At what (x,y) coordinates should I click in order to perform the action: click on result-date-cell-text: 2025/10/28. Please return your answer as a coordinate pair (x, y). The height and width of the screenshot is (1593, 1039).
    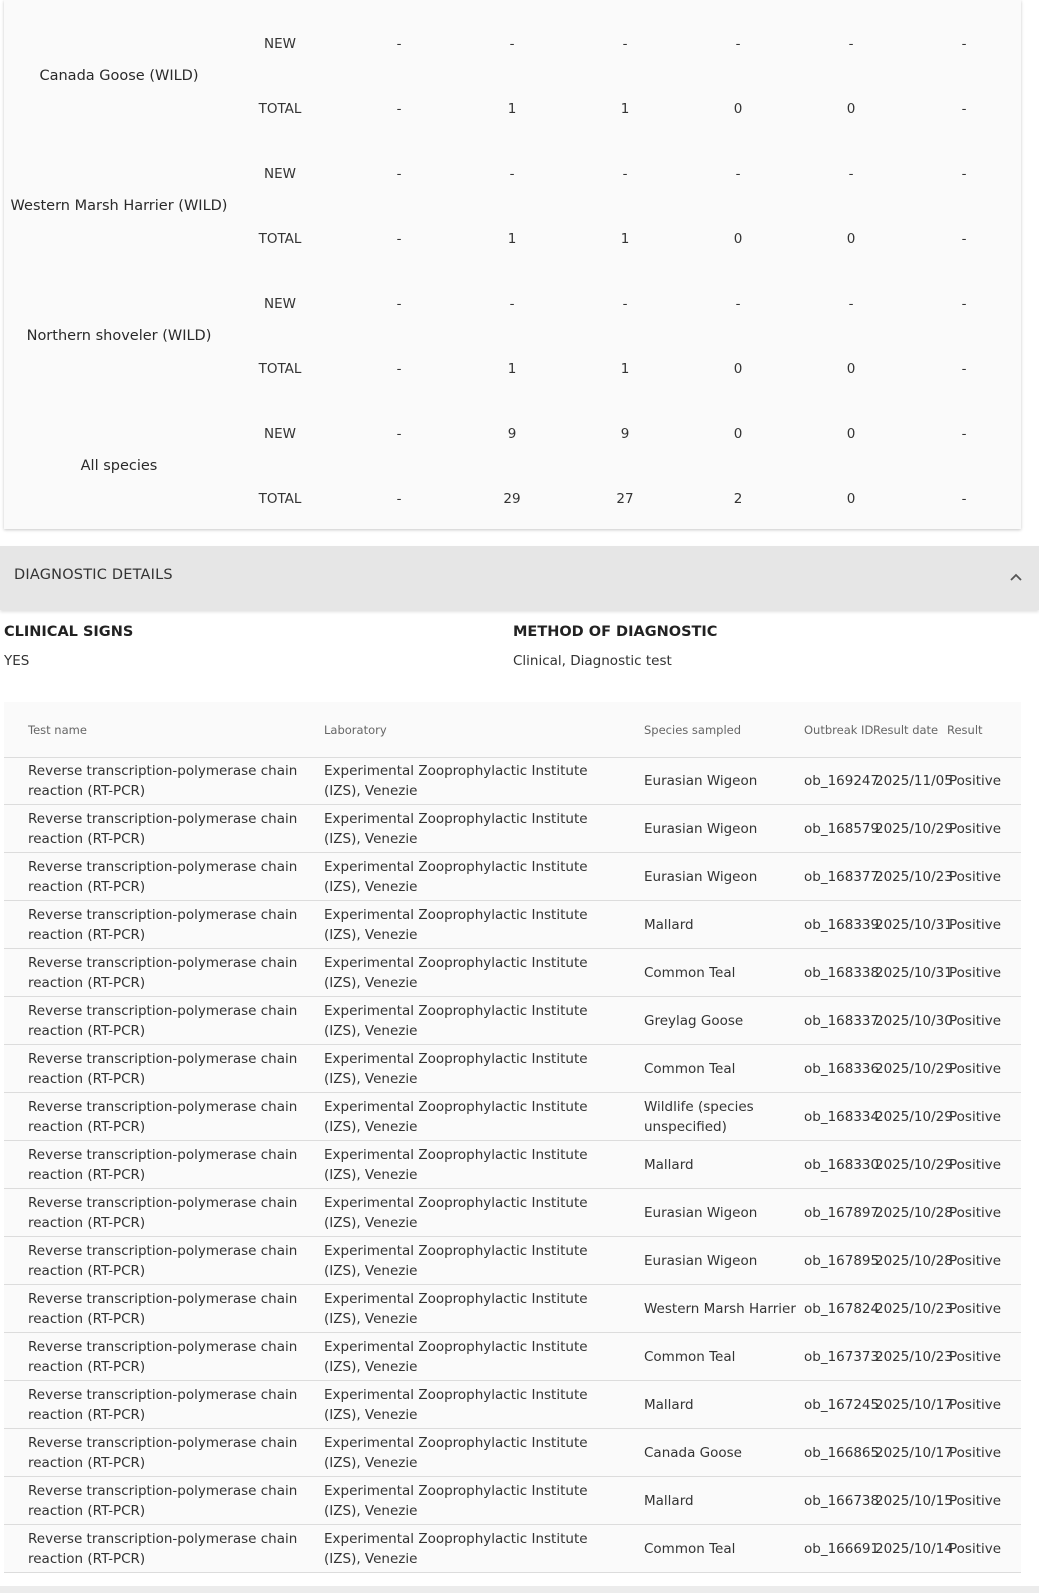
    Looking at the image, I should click on (914, 1212).